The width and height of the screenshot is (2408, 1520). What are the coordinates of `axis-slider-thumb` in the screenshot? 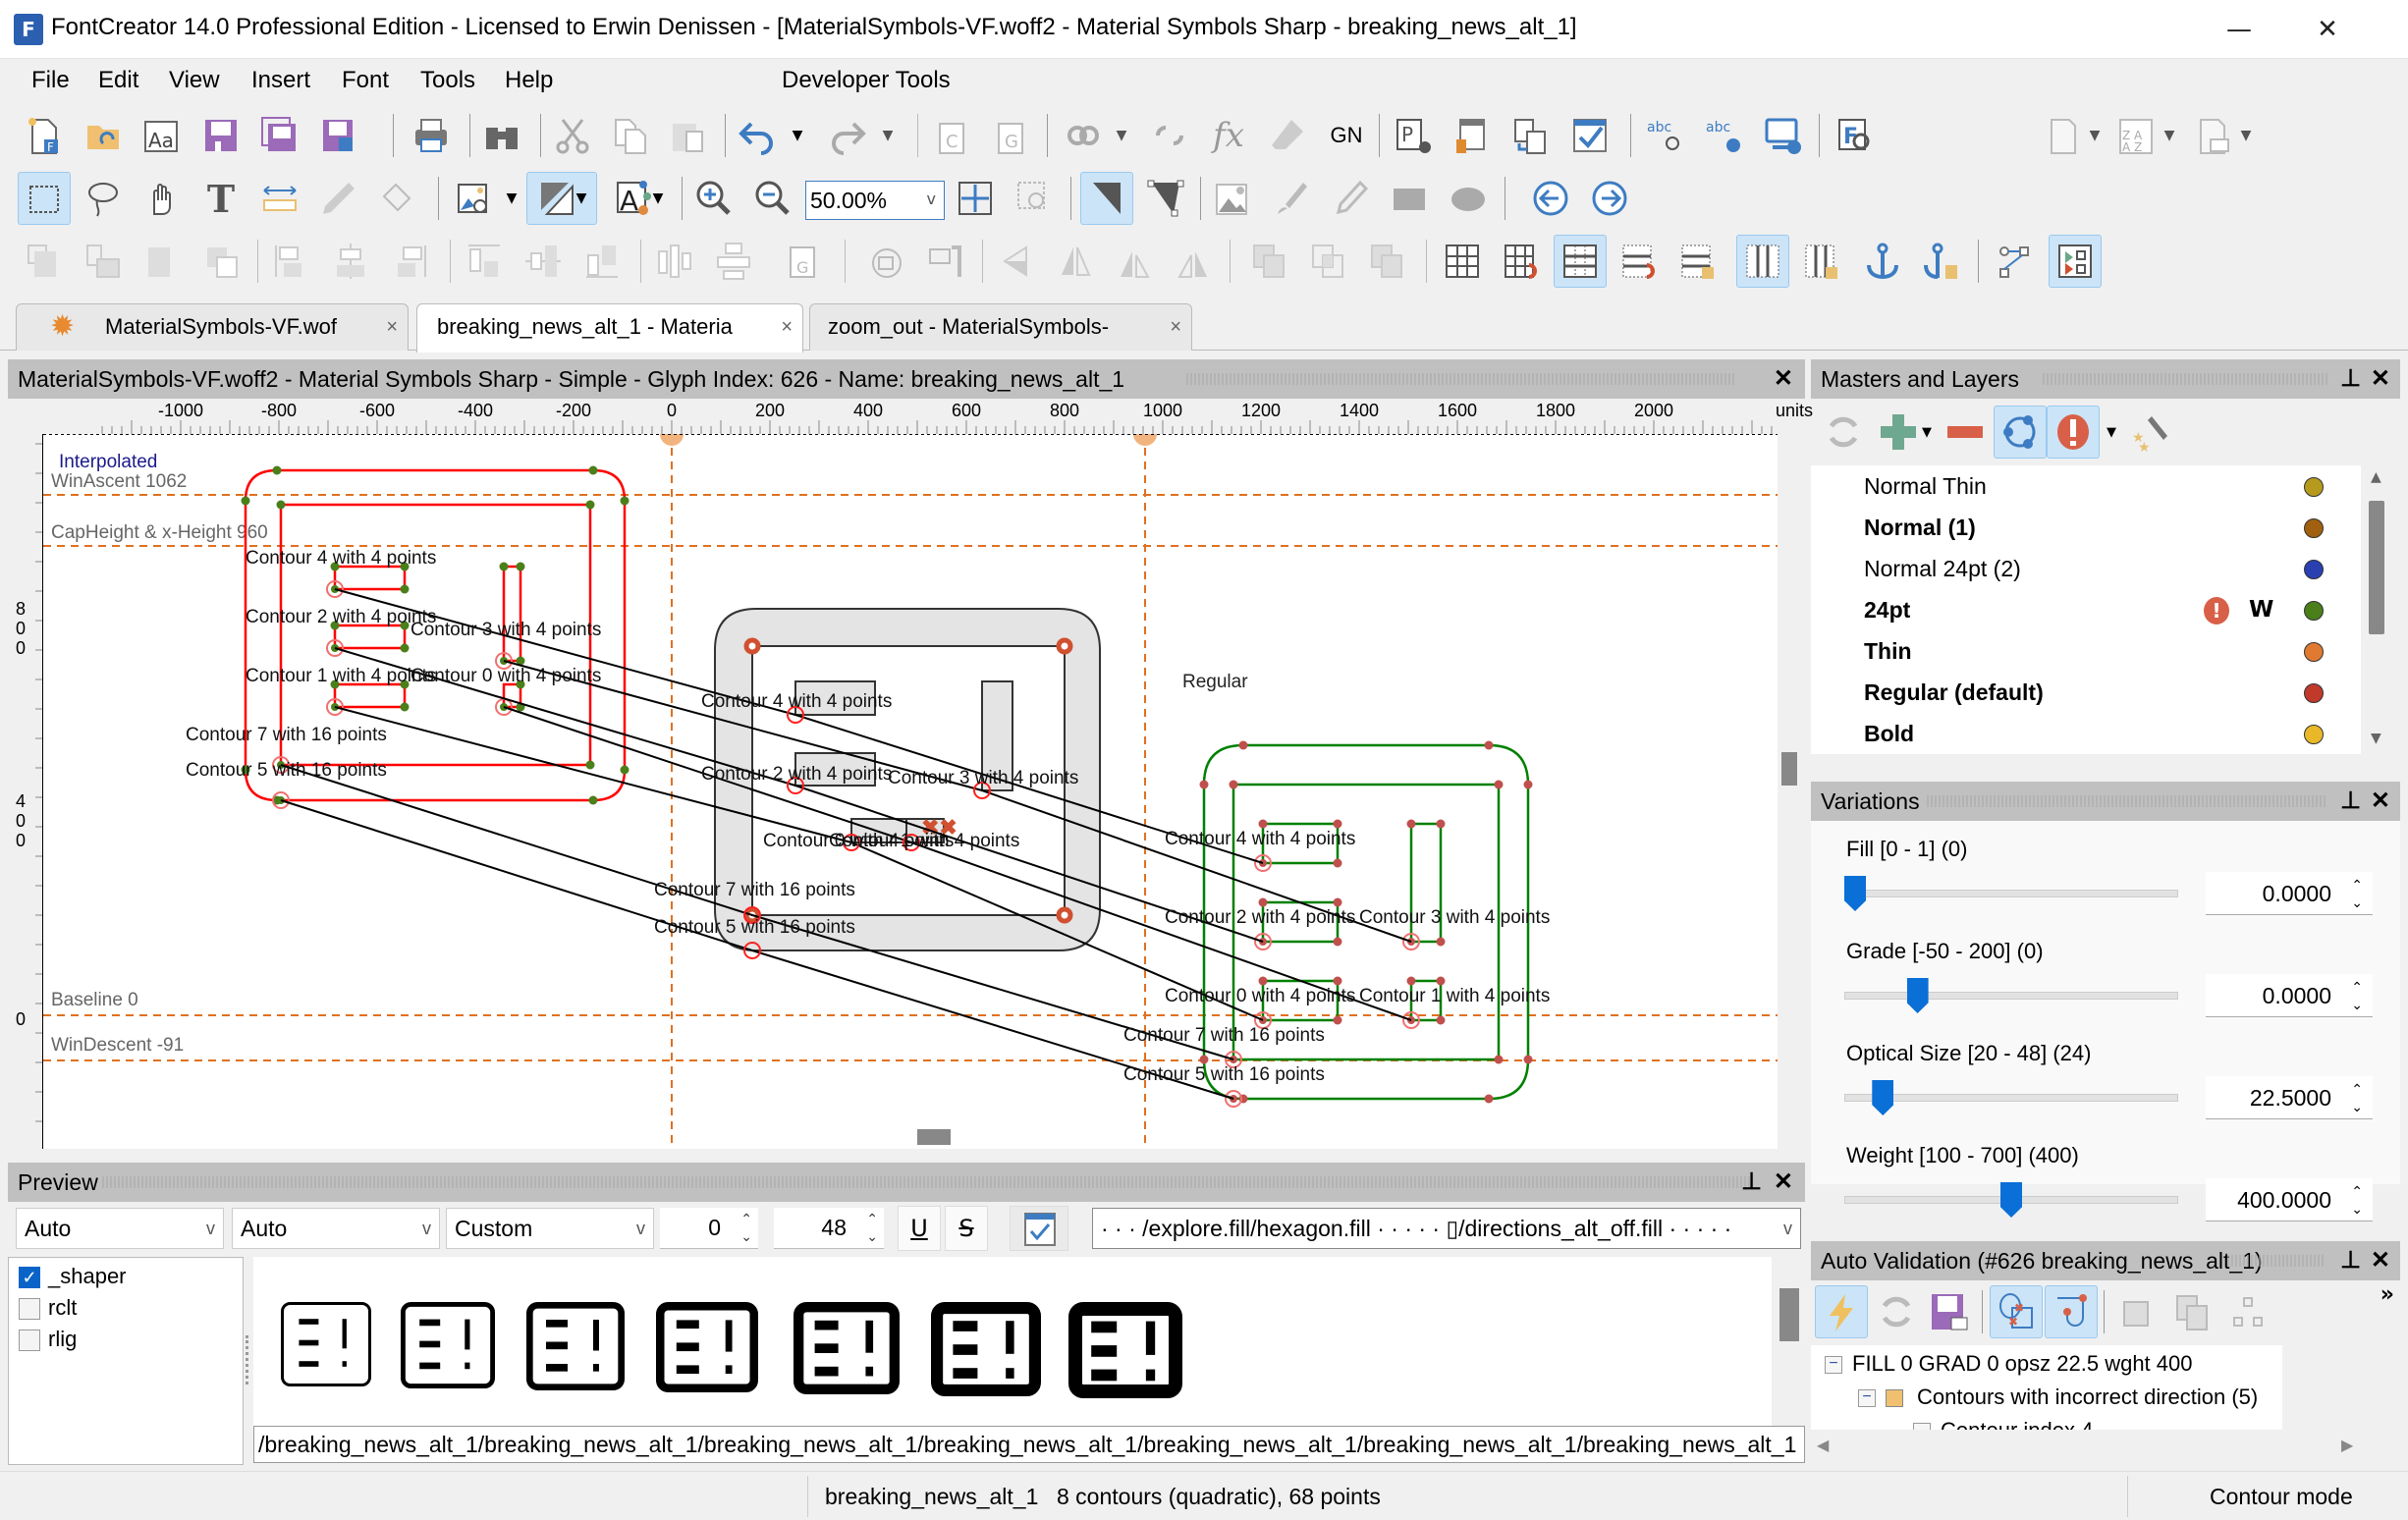 It's located at (1883, 1097).